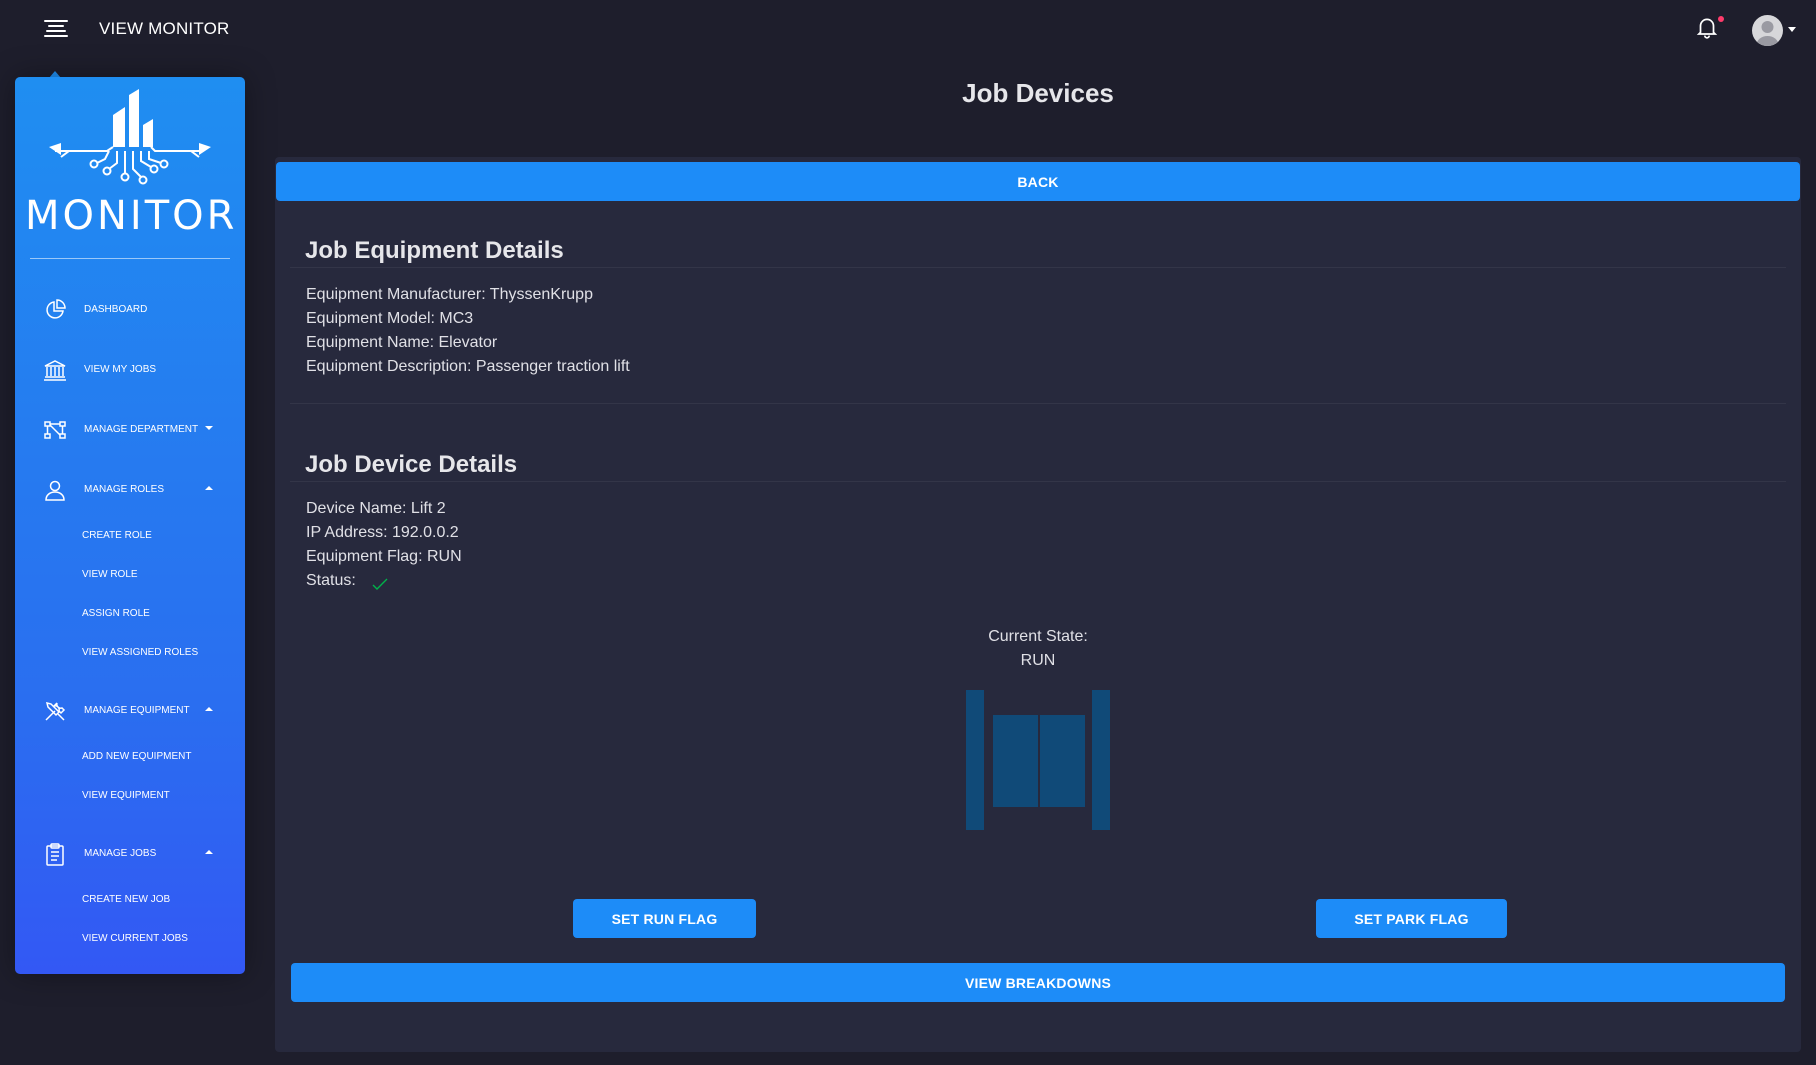  I want to click on sidebar-item-manage-roles: MANAGE ROLES, so click(130, 490).